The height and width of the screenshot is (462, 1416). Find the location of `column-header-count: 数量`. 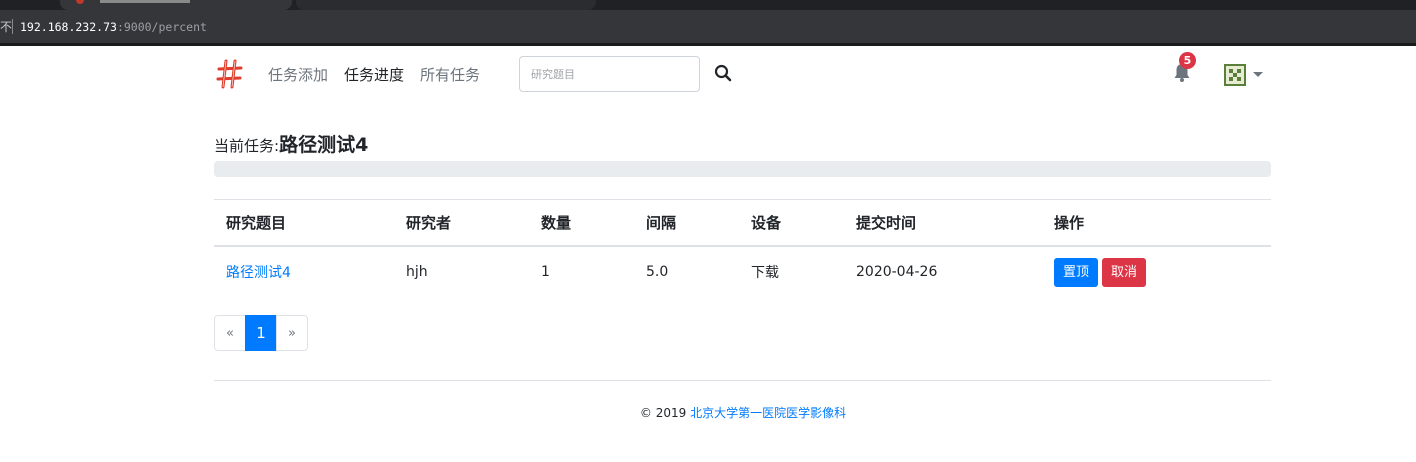

column-header-count: 数量 is located at coordinates (581, 223).